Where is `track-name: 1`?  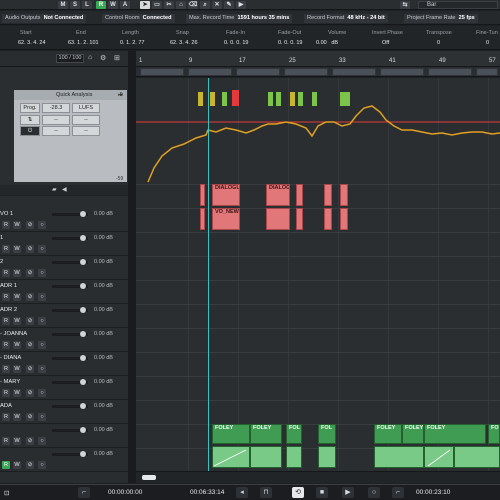
track-name: 1 is located at coordinates (1, 238).